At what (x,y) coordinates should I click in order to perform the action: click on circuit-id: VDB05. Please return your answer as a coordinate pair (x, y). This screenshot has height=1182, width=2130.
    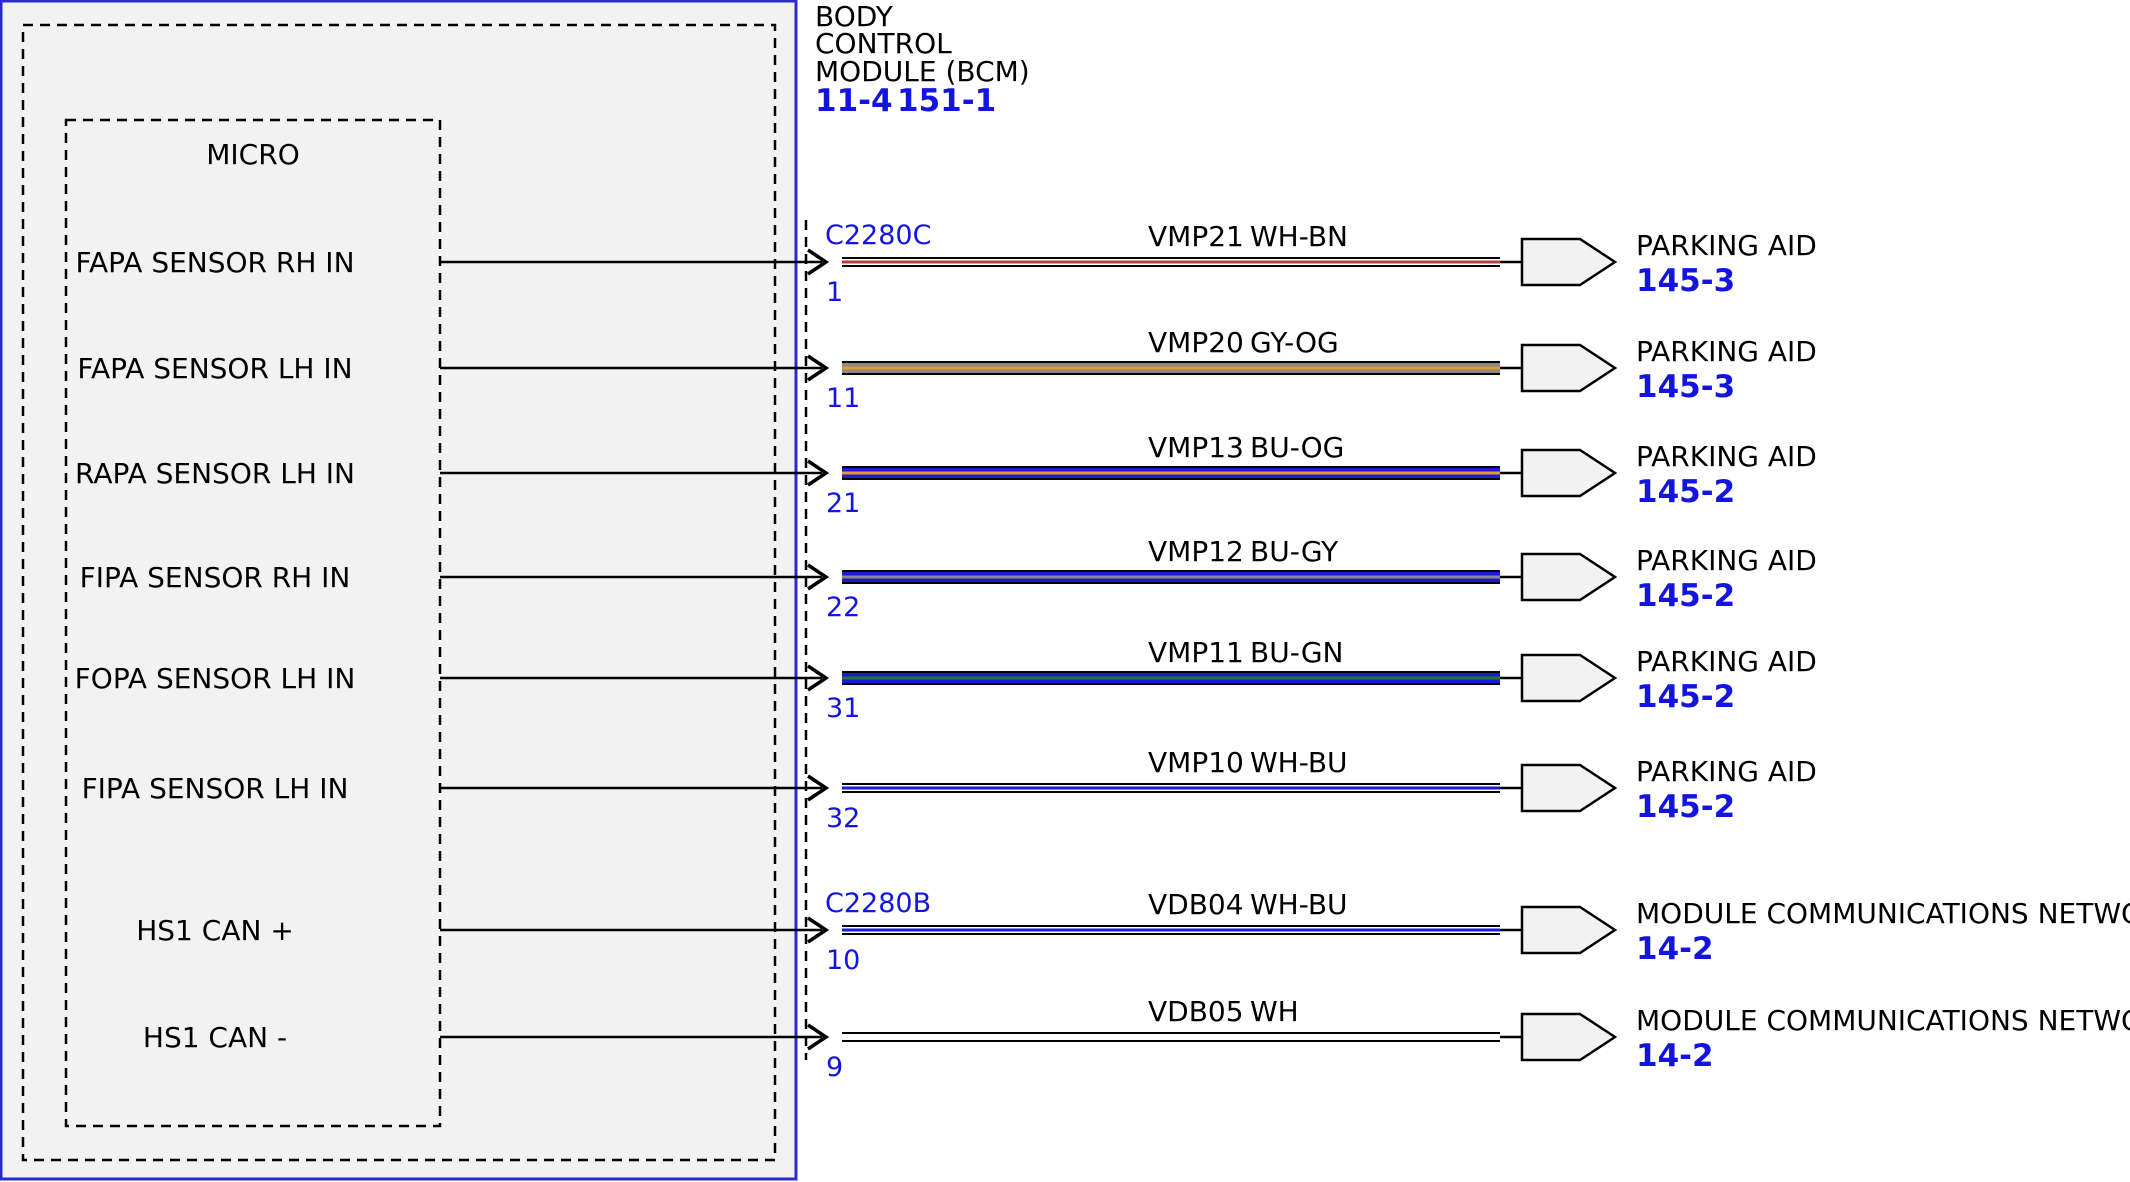
    Looking at the image, I should click on (1196, 1011).